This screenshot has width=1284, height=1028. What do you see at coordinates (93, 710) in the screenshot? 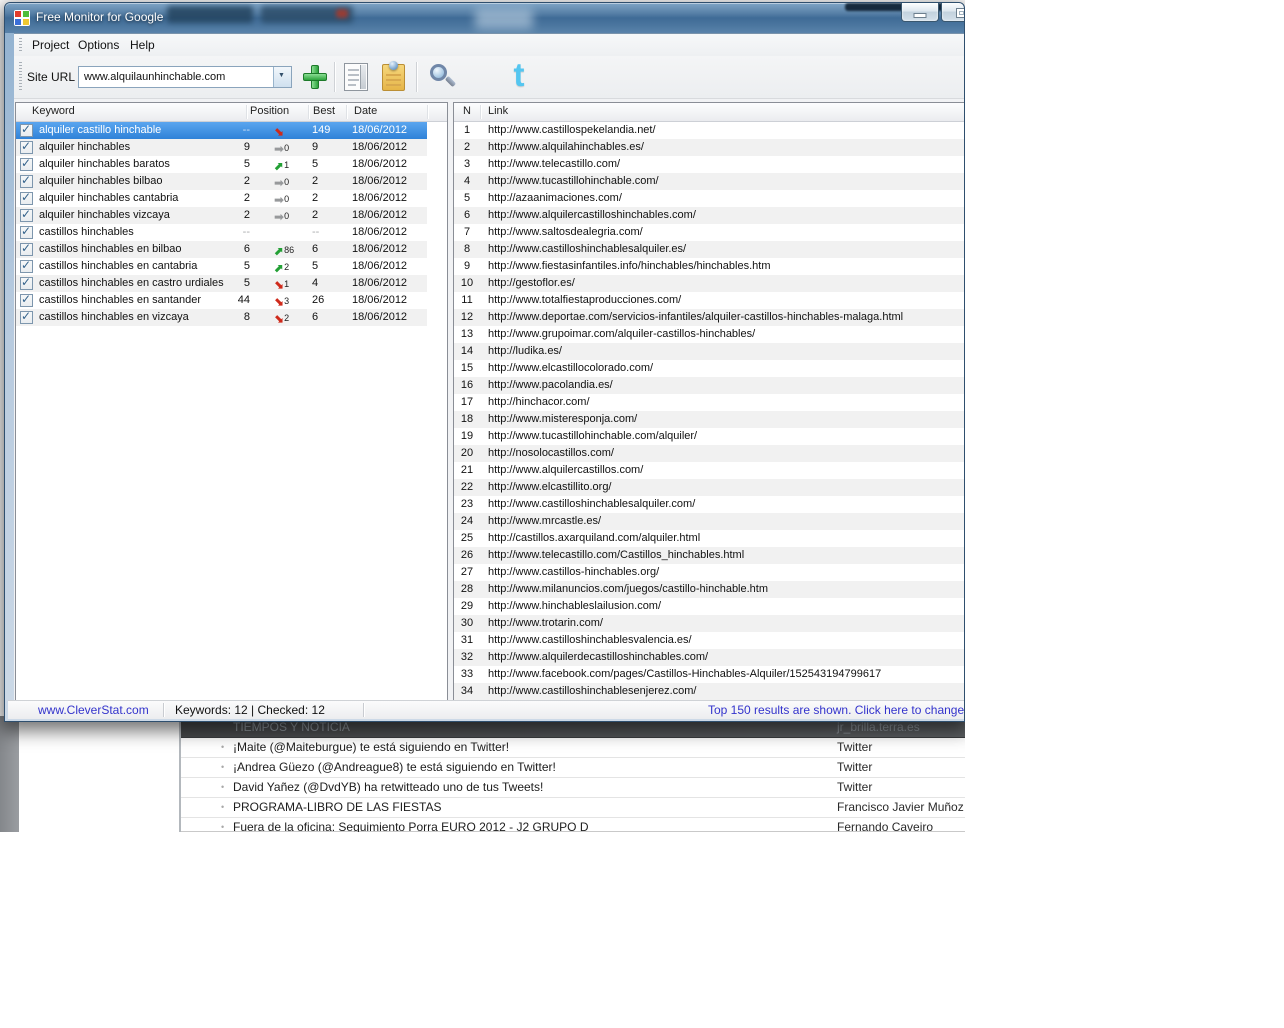
I see `cleverstat-link: www.CleverStat.com` at bounding box center [93, 710].